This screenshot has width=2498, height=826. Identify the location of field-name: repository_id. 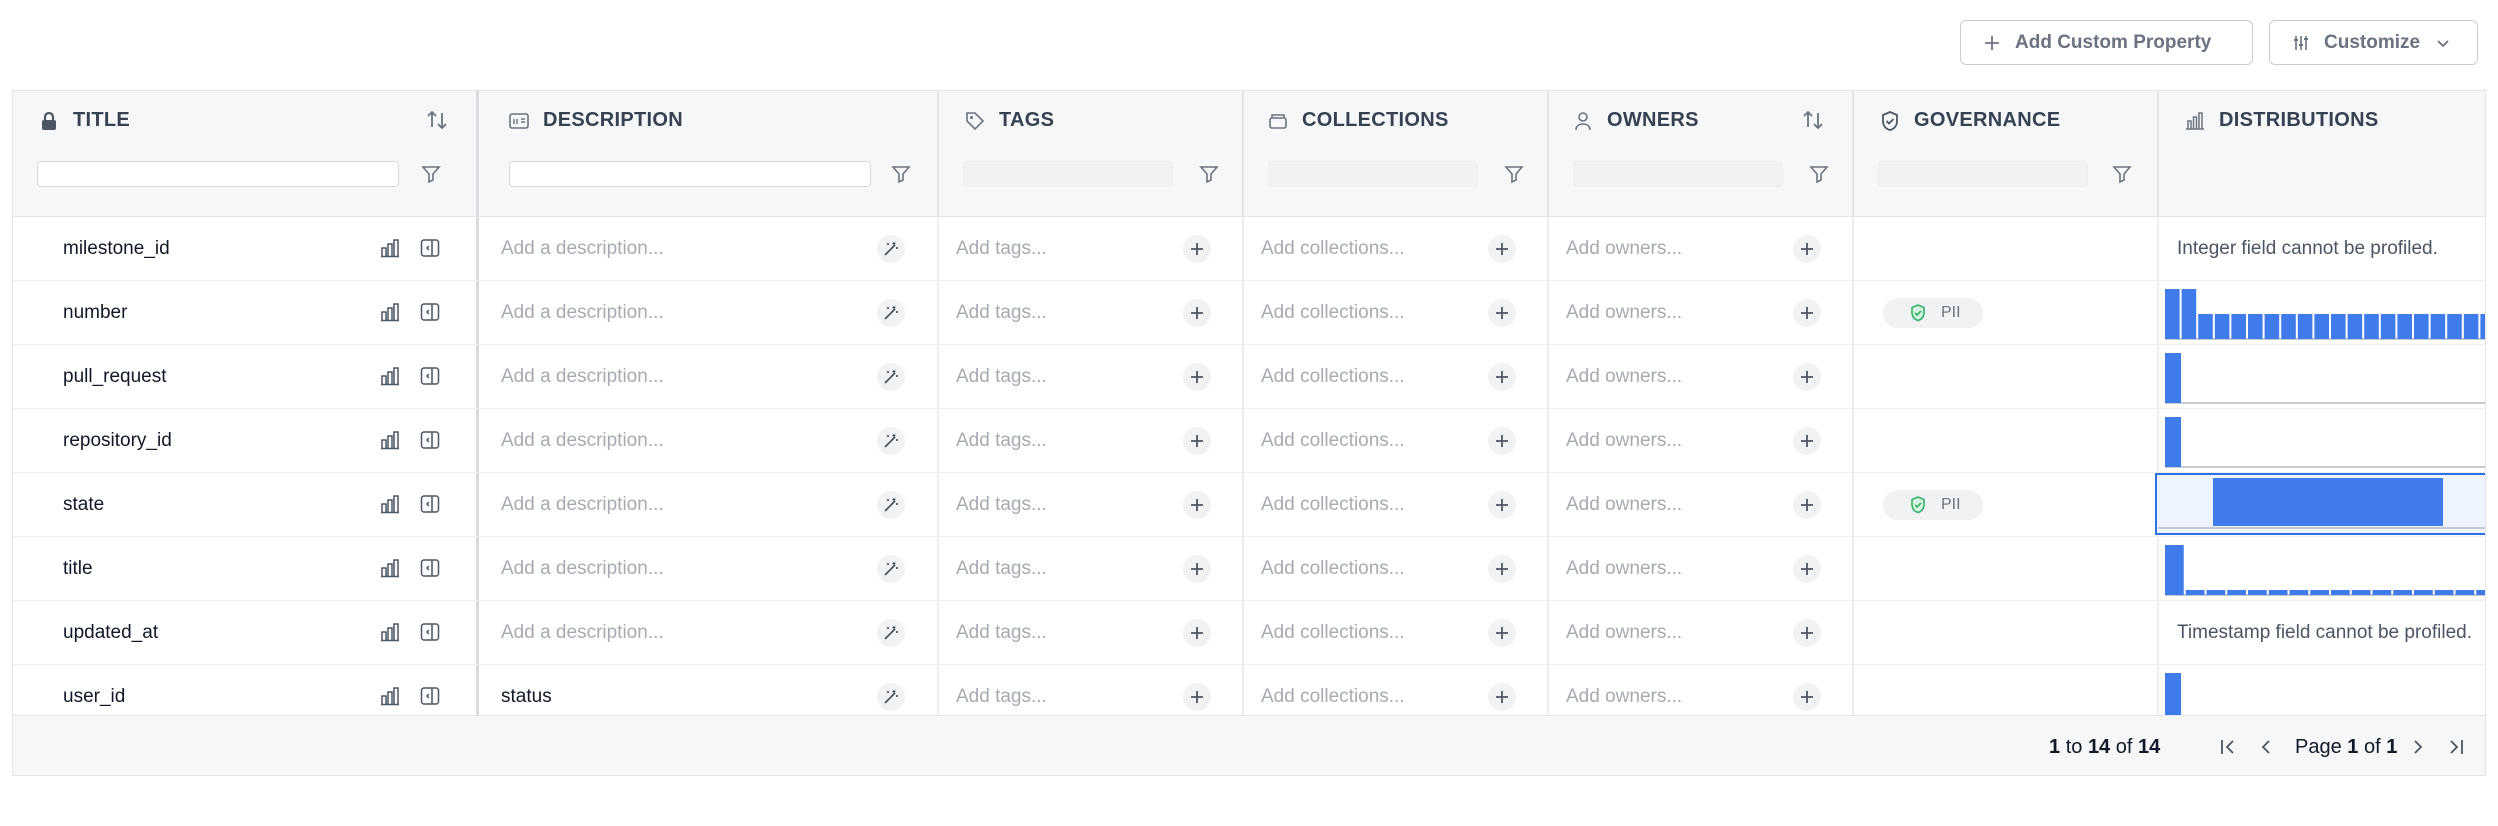
(117, 440).